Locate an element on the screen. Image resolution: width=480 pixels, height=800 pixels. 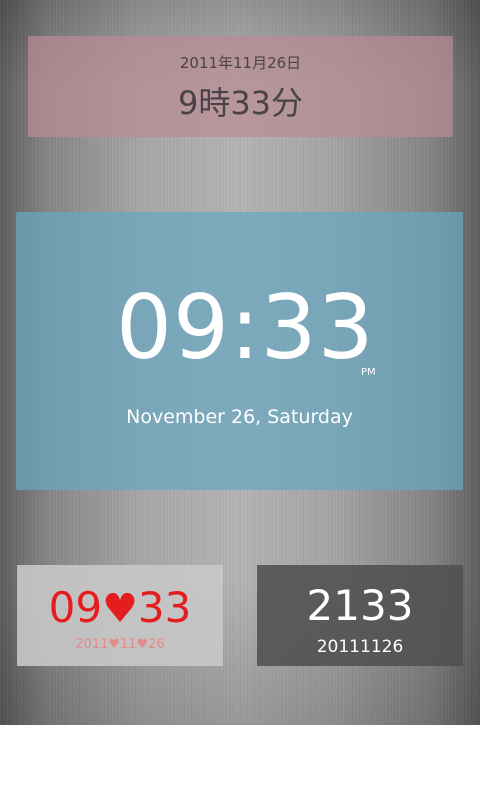
numeric-clock-time: 2133 is located at coordinates (360, 605).